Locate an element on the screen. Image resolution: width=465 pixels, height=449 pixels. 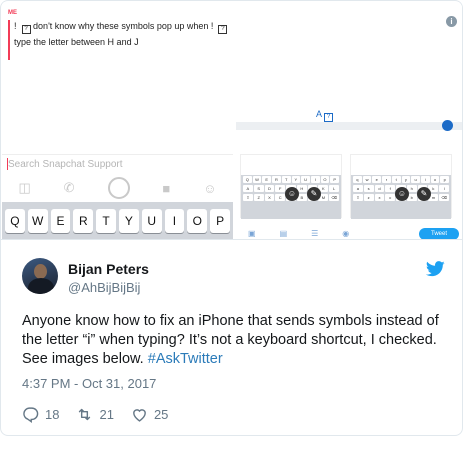
keyboard-row: Q W E R T Y U I O P is located at coordinates (117, 220).